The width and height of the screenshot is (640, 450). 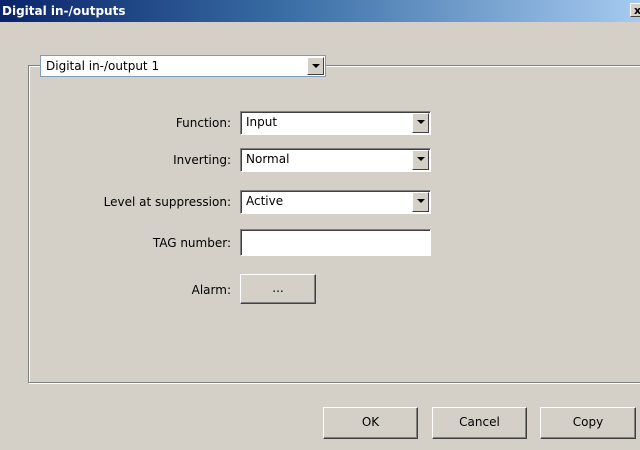 What do you see at coordinates (211, 290) in the screenshot?
I see `alarm-label: Alarm:` at bounding box center [211, 290].